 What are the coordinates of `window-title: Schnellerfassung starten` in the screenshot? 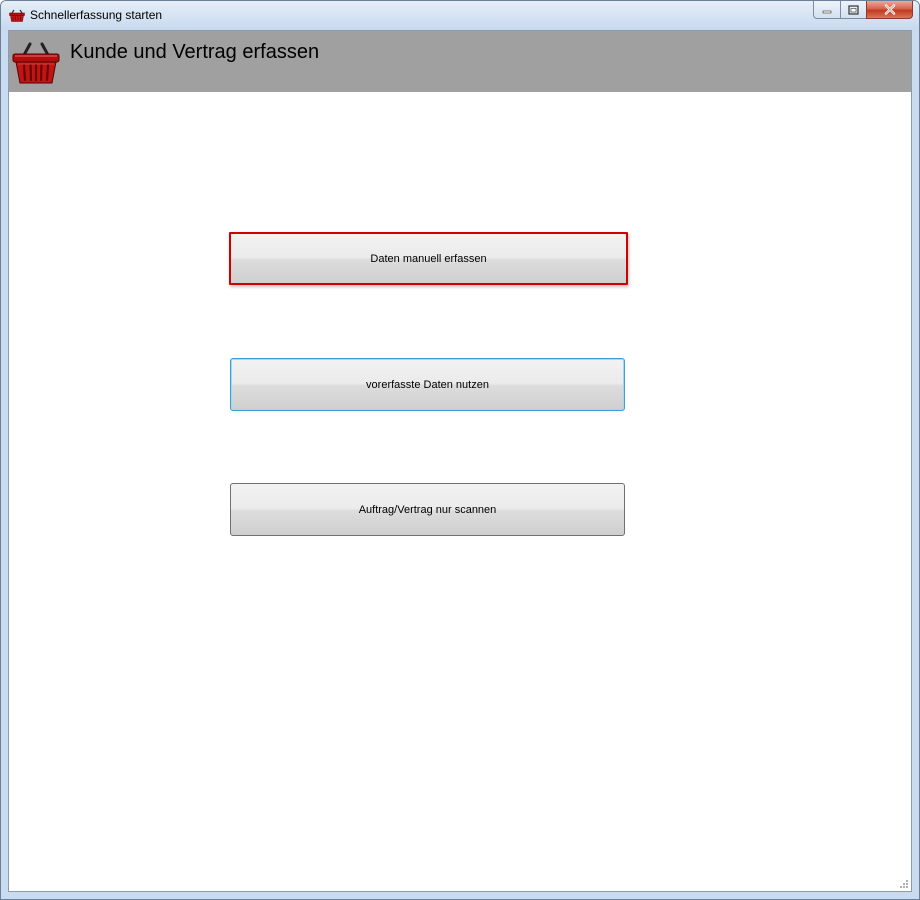 It's located at (96, 15).